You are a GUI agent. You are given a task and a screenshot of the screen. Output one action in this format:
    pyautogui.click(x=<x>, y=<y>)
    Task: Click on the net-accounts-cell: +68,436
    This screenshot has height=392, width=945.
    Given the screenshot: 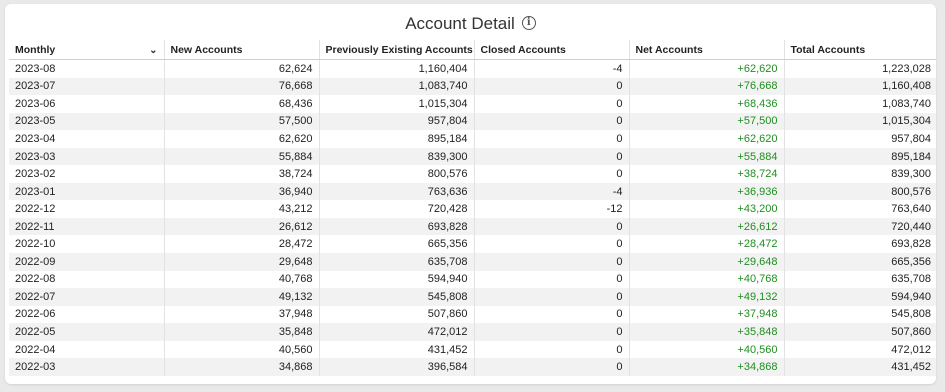 What is the action you would take?
    pyautogui.click(x=707, y=104)
    